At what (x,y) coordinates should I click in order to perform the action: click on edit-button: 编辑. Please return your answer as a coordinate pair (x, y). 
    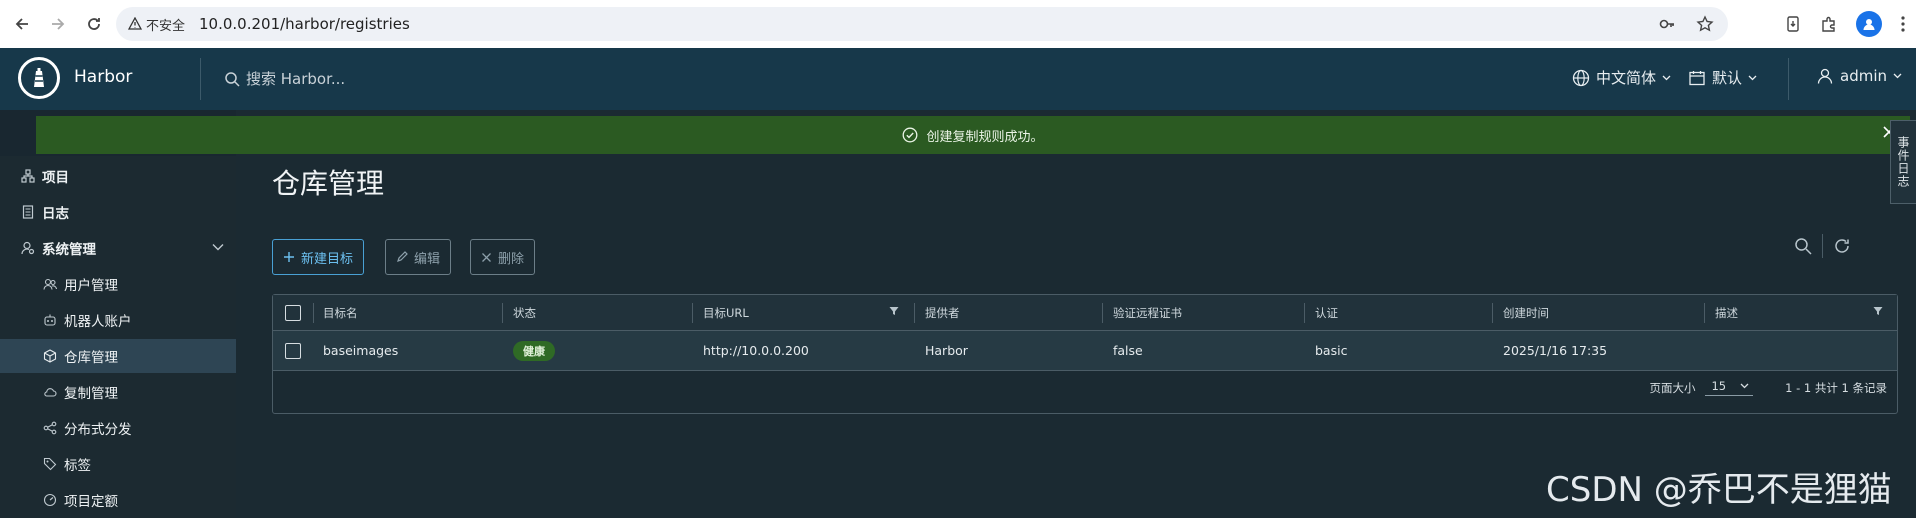
    Looking at the image, I should click on (418, 257).